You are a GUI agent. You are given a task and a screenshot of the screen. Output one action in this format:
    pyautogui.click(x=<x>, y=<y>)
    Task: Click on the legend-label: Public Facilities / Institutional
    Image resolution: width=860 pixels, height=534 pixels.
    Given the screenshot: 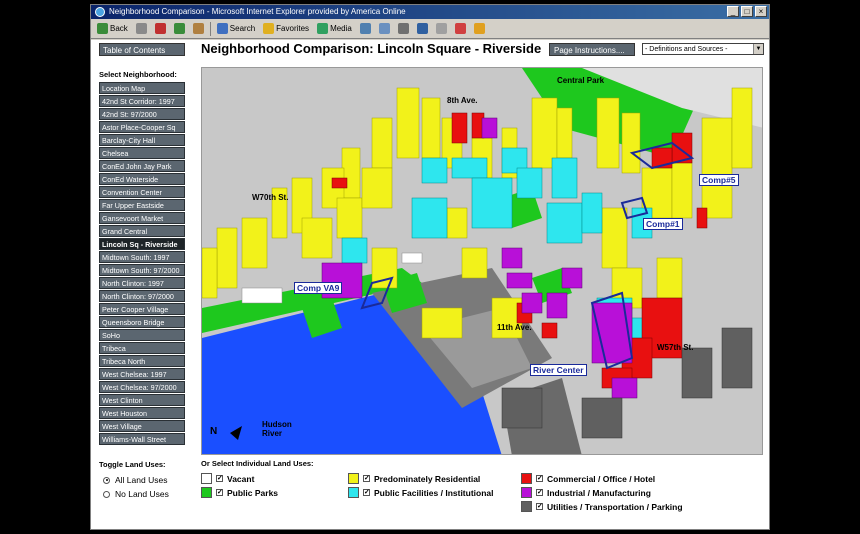 What is the action you would take?
    pyautogui.click(x=434, y=492)
    